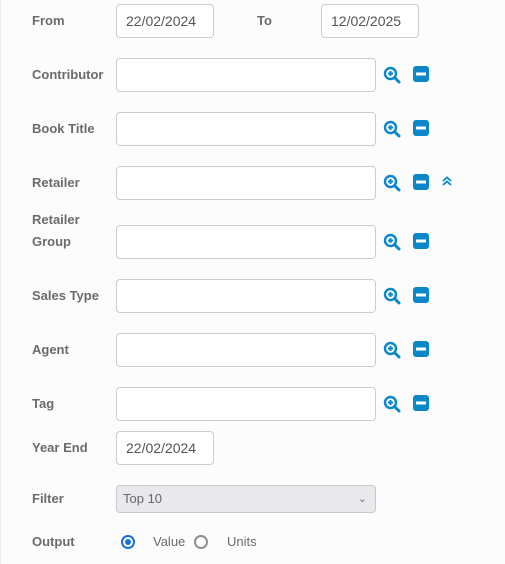 Image resolution: width=505 pixels, height=564 pixels. I want to click on sales-type-remove-icon, so click(421, 295).